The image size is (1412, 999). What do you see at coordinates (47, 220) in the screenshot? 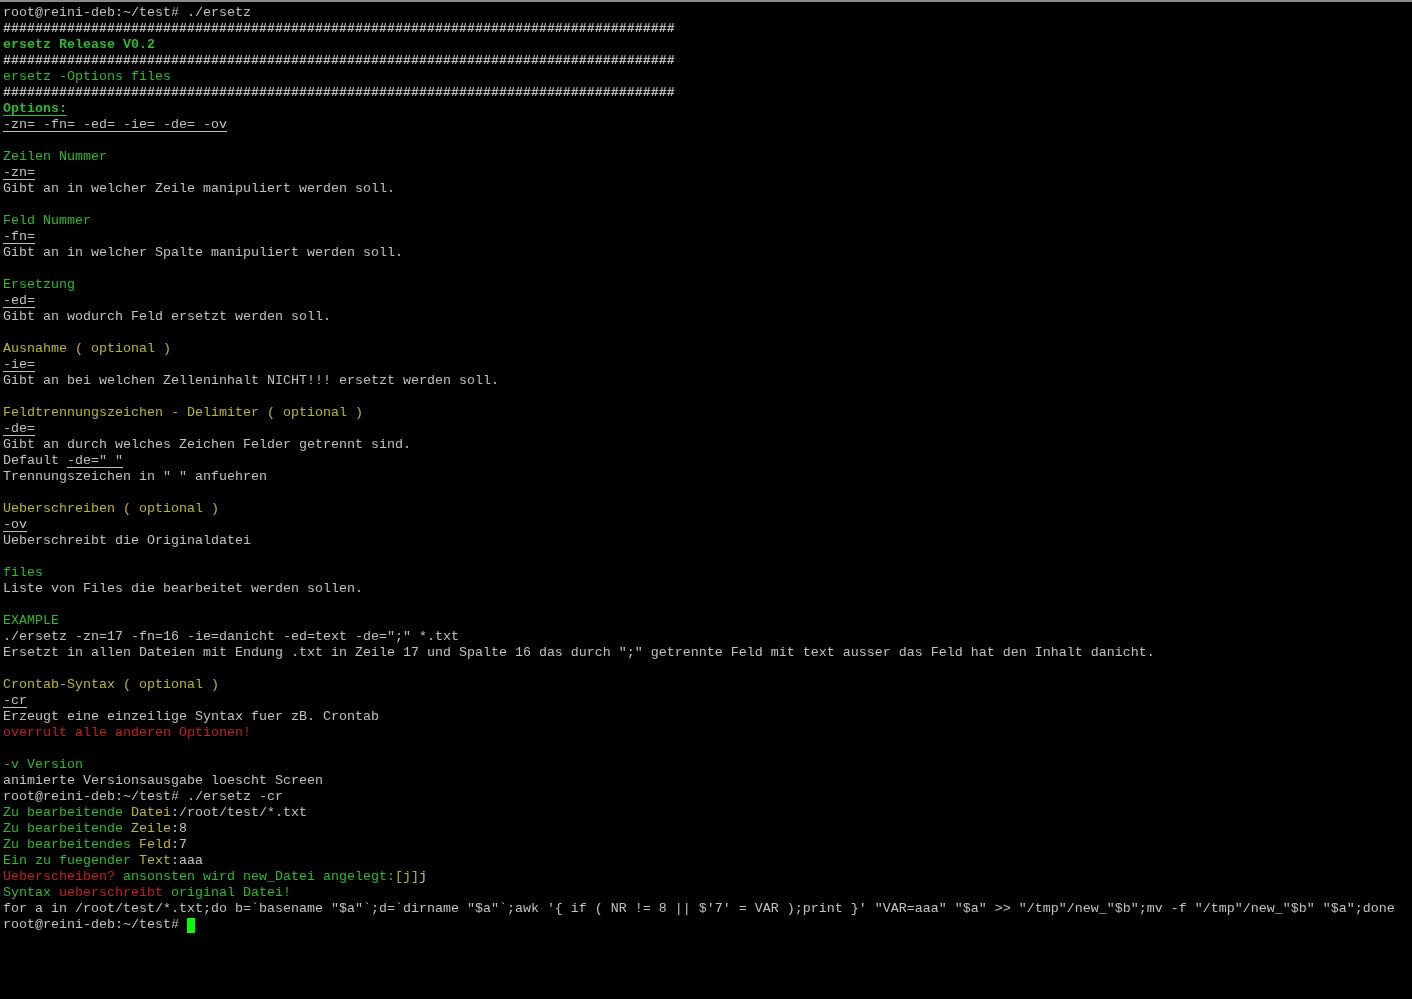
I see `terminal-text: Feld Nummer` at bounding box center [47, 220].